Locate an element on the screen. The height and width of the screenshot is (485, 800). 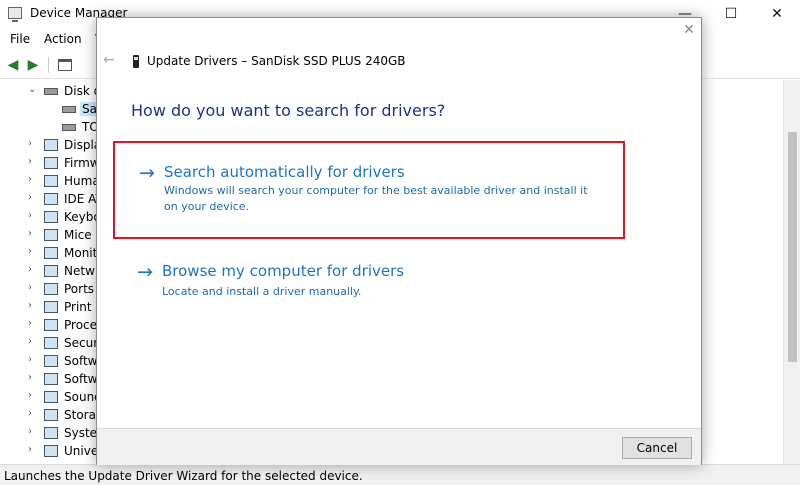
back-arrow-icon: ◀ is located at coordinates (13, 65).